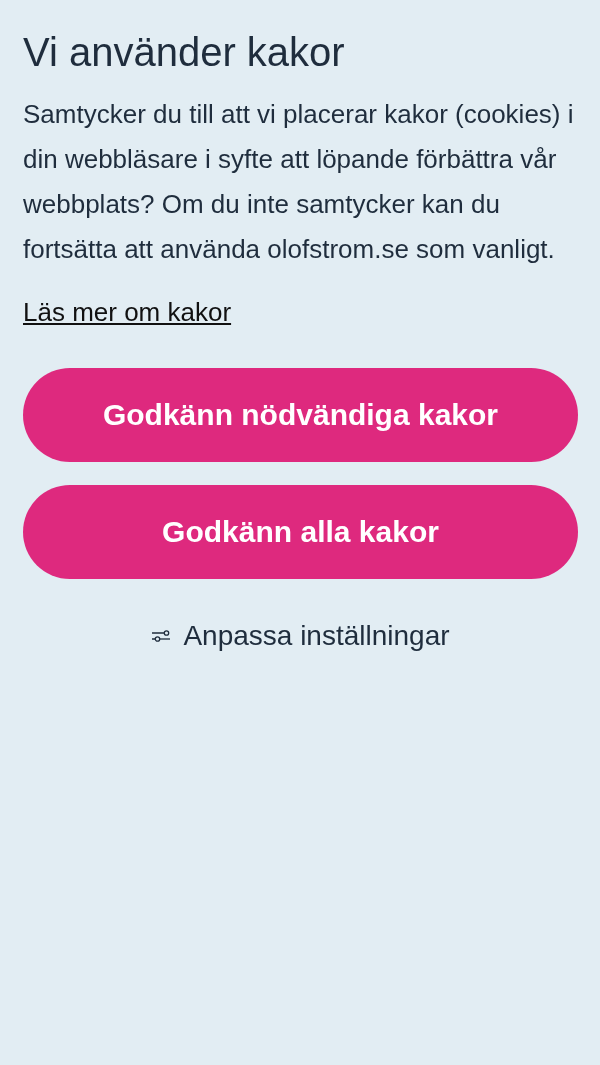 The height and width of the screenshot is (1065, 600). What do you see at coordinates (300, 532) in the screenshot?
I see `accept-button: Godkänn alla kakor` at bounding box center [300, 532].